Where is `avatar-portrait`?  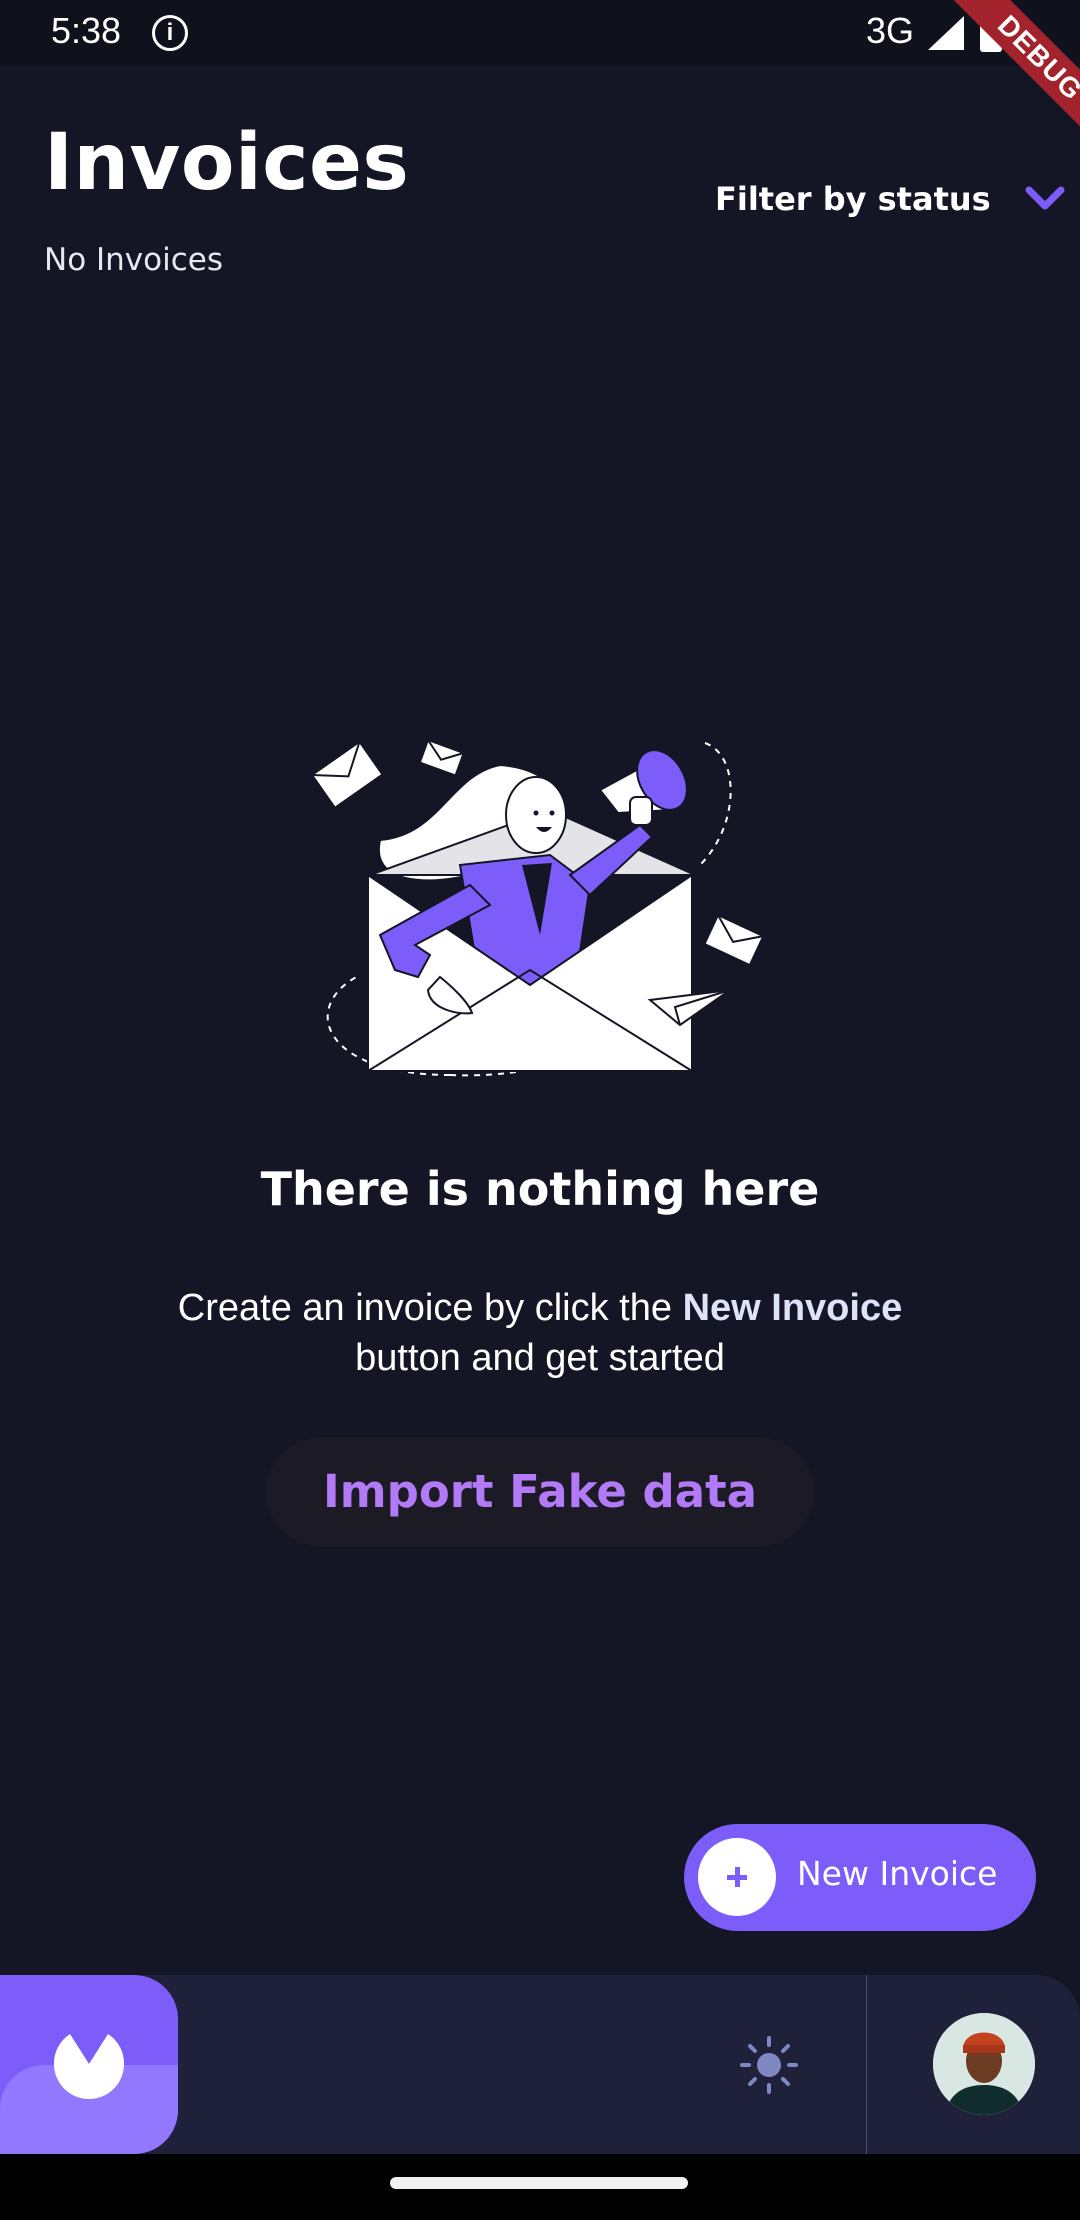
avatar-portrait is located at coordinates (984, 2064).